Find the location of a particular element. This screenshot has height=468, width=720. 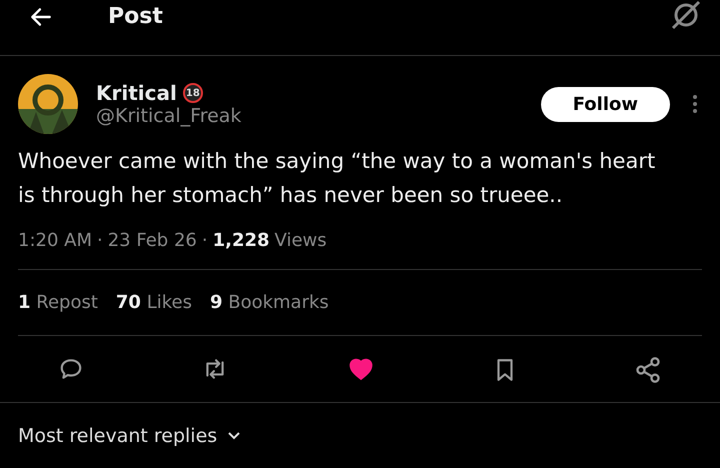

more-options-icon is located at coordinates (695, 104).